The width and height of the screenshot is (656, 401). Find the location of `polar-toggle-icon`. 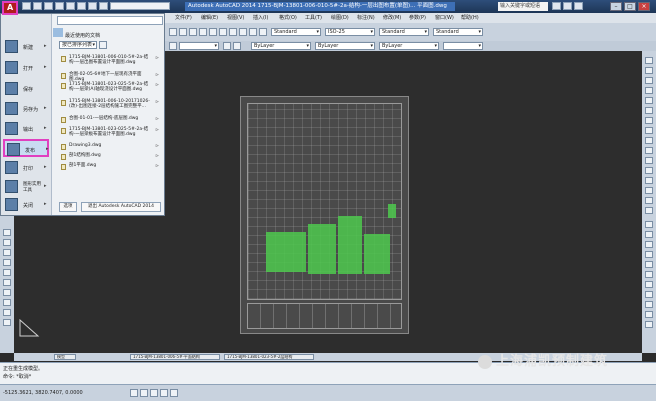

polar-toggle-icon is located at coordinates (164, 393).